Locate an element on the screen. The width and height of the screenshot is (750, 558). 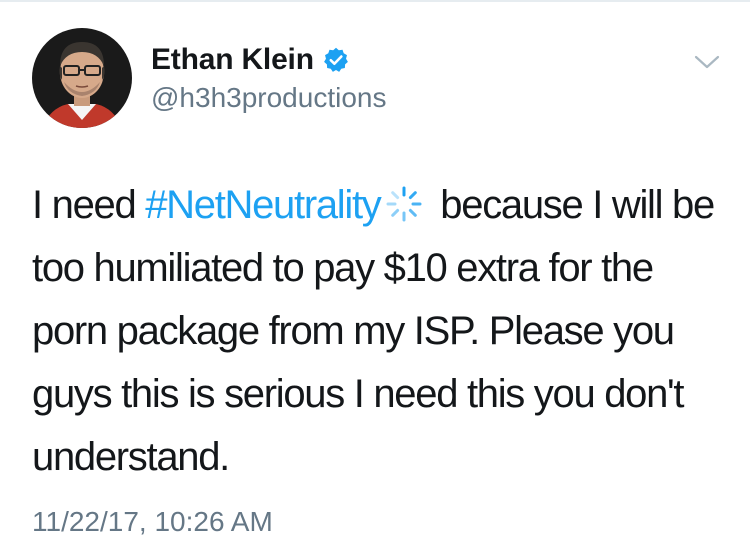
timestamp: 11/22/17, 10:26 AM is located at coordinates (152, 522).